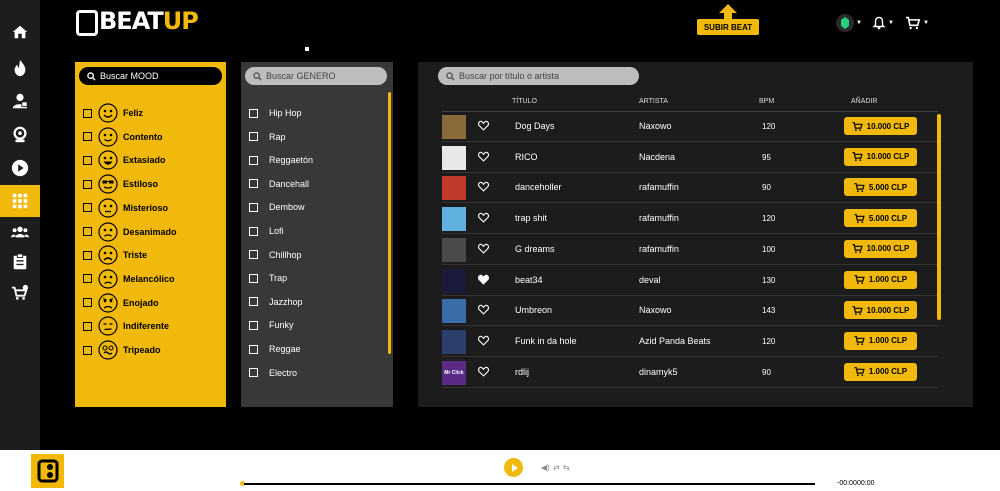  I want to click on track-title: danceholler, so click(538, 187).